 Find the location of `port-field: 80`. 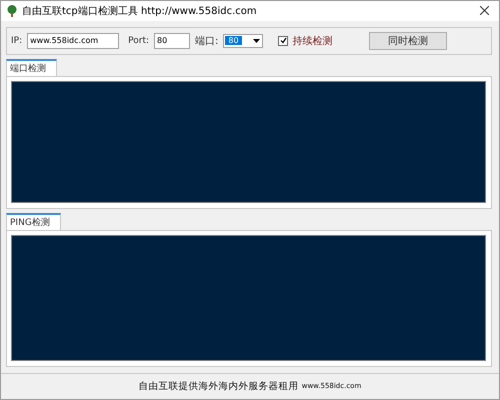

port-field: 80 is located at coordinates (172, 40).